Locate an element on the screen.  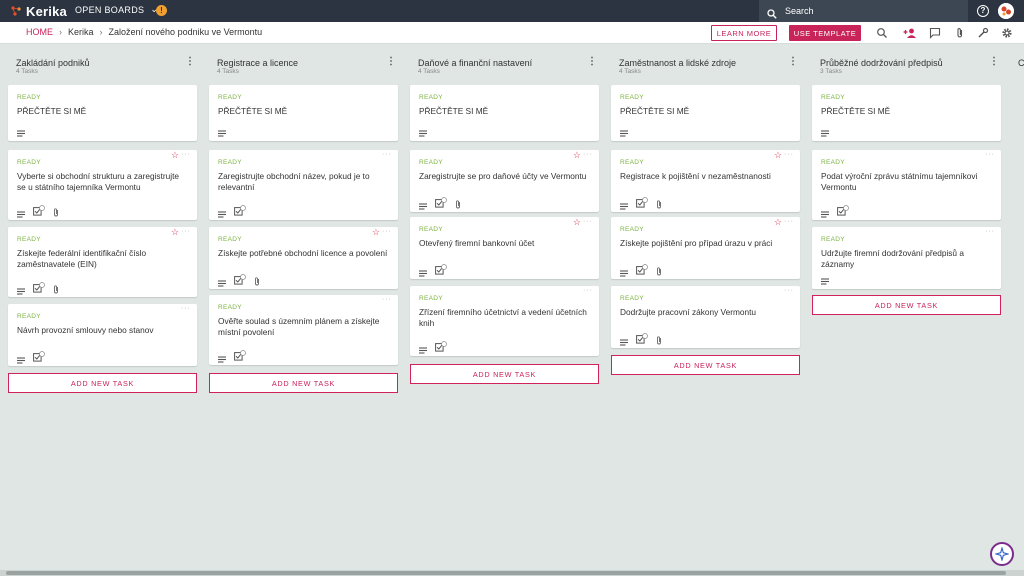
add-person-icon is located at coordinates (910, 33).